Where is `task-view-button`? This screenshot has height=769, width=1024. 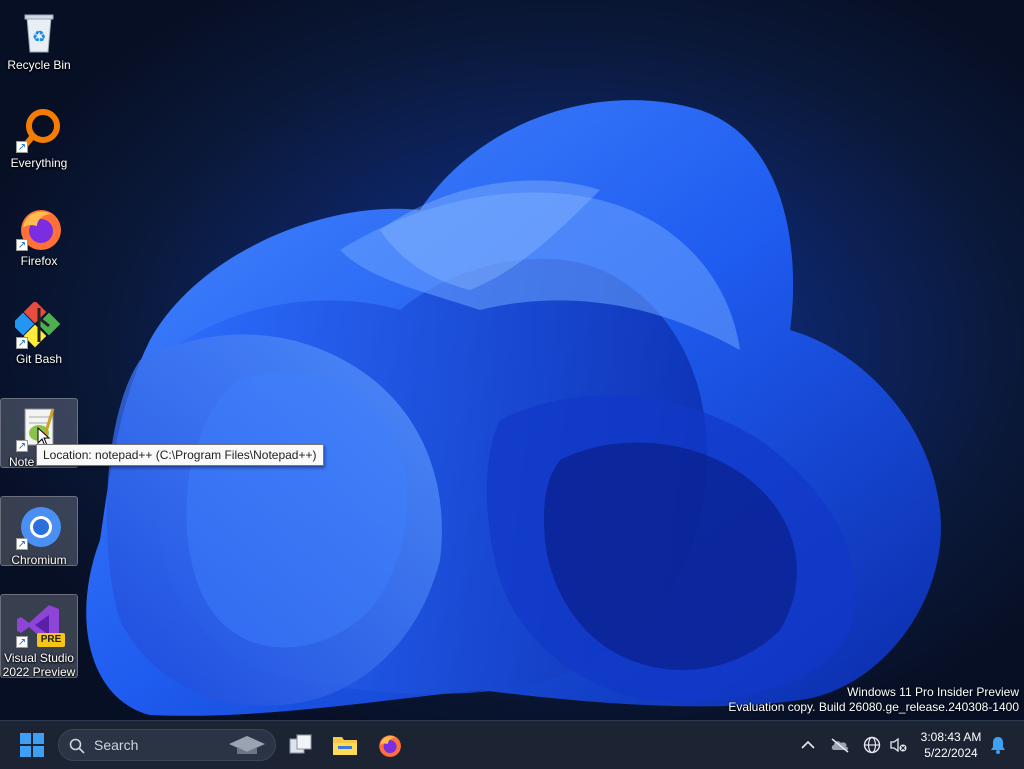 task-view-button is located at coordinates (301, 745).